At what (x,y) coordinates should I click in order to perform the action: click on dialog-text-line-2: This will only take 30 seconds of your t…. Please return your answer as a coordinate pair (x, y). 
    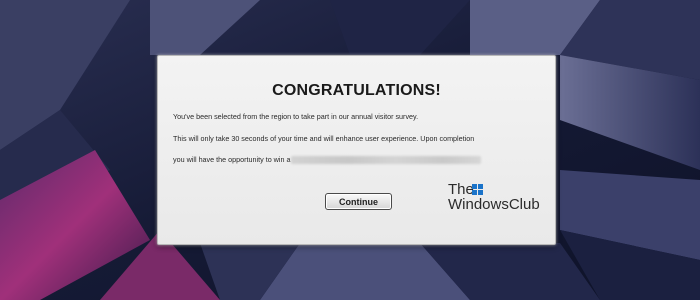
    Looking at the image, I should click on (324, 138).